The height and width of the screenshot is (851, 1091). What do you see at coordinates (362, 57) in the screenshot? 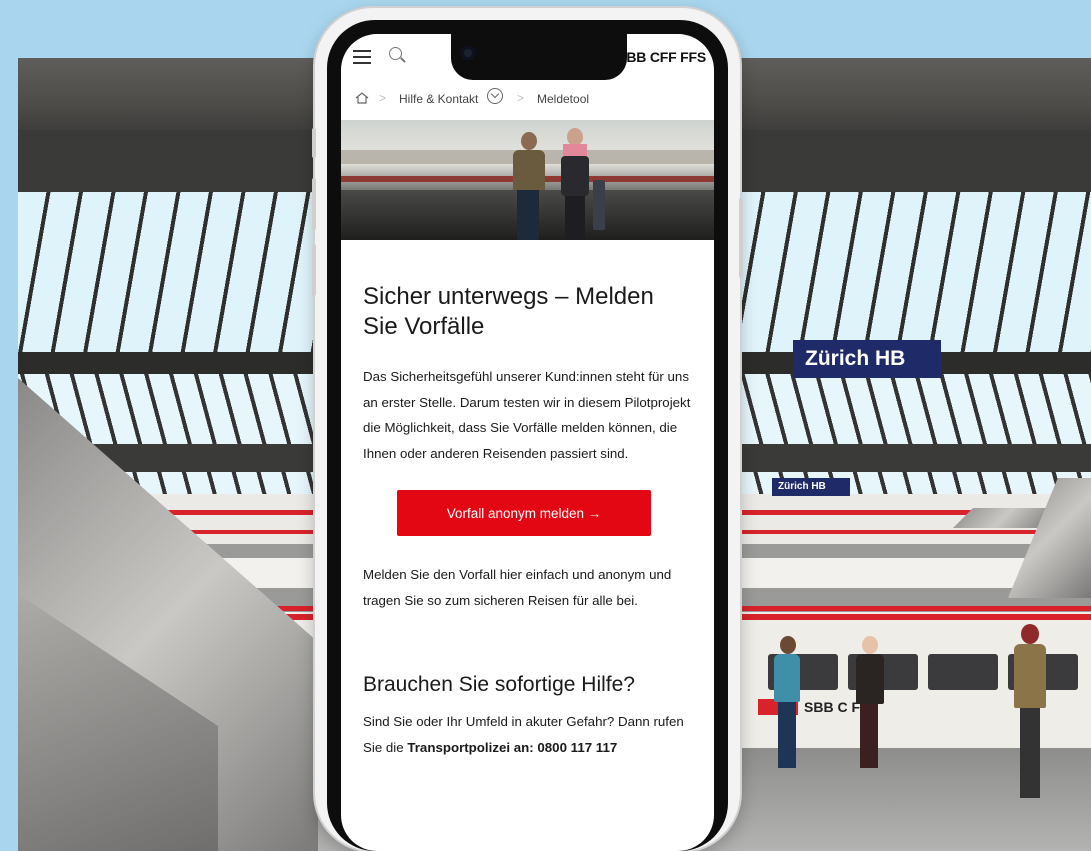
I see `hamburger-icon` at bounding box center [362, 57].